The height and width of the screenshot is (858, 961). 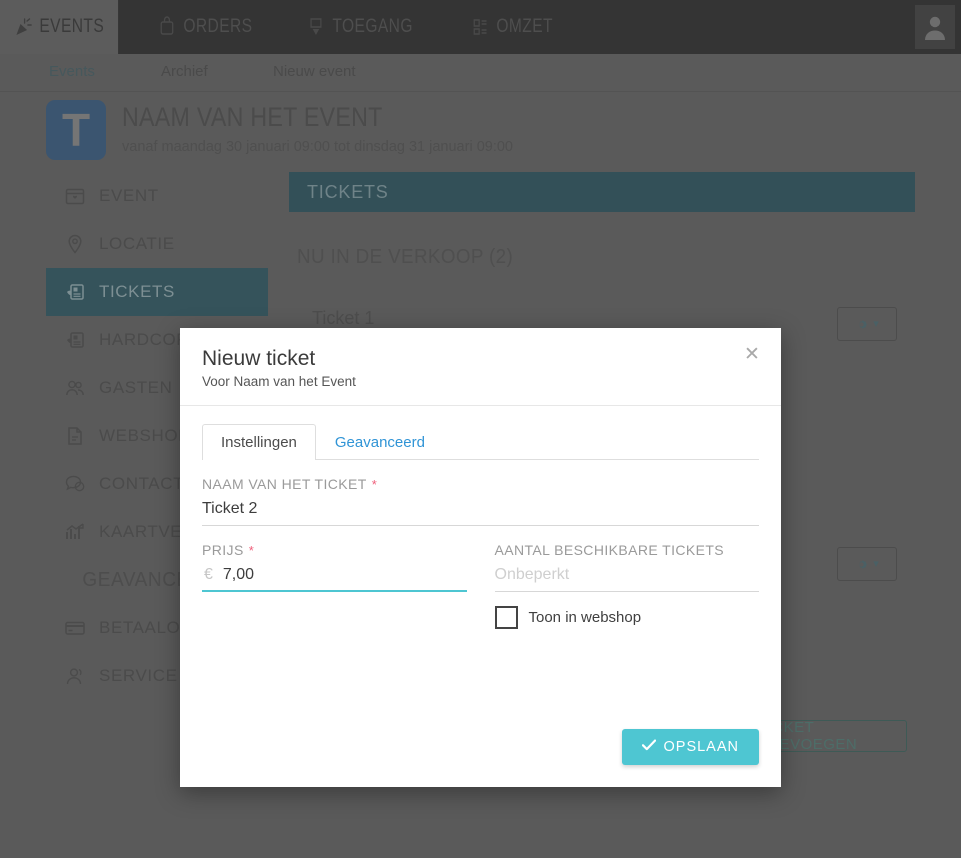 I want to click on nav-label: Toegang, so click(x=373, y=26).